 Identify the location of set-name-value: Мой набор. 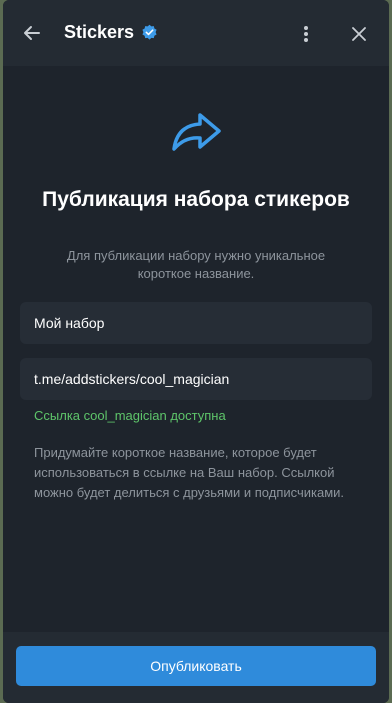
(69, 323).